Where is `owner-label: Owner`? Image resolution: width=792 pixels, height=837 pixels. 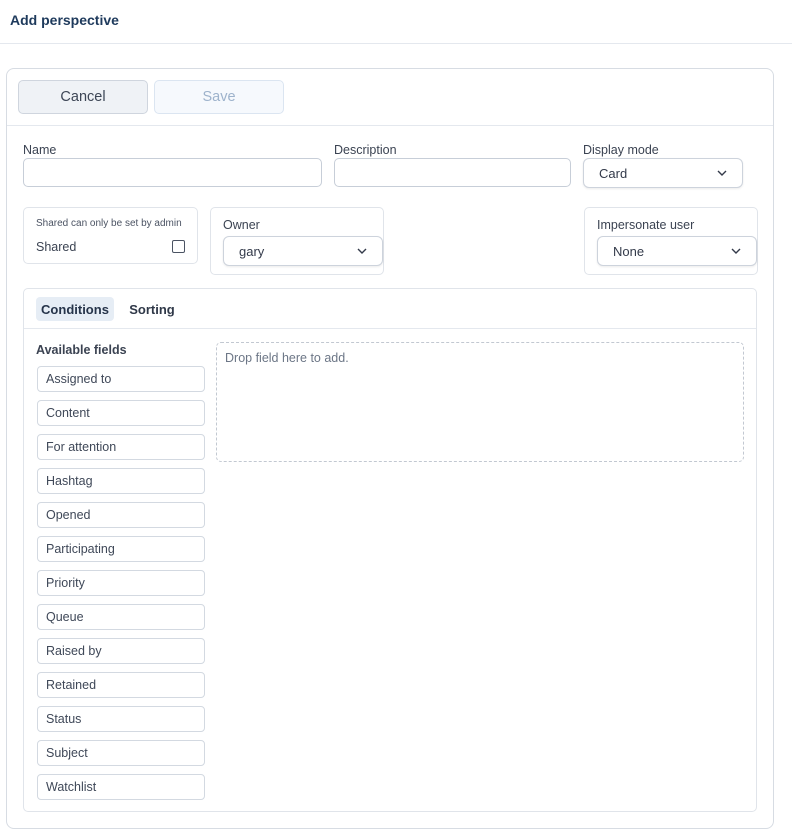
owner-label: Owner is located at coordinates (241, 225).